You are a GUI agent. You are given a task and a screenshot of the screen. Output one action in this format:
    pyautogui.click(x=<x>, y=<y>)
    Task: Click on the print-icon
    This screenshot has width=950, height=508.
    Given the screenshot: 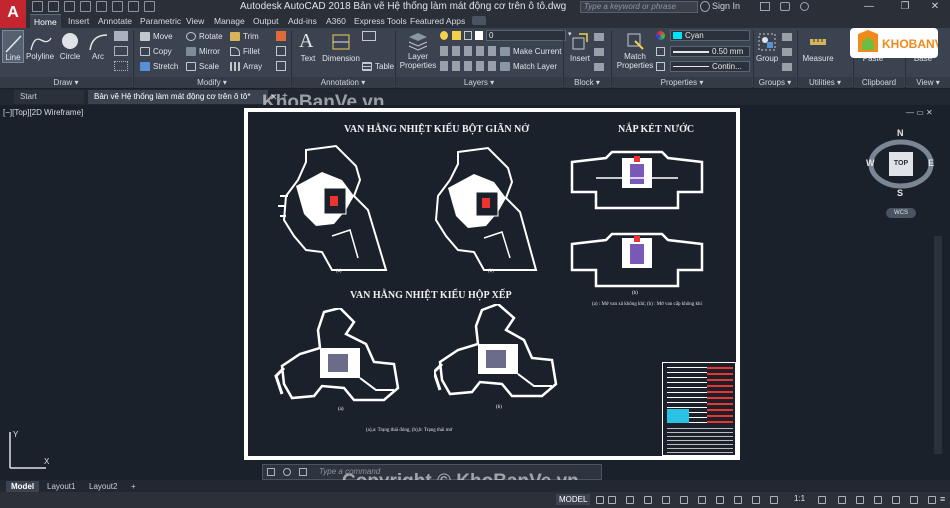 What is the action you would take?
    pyautogui.click(x=101, y=6)
    